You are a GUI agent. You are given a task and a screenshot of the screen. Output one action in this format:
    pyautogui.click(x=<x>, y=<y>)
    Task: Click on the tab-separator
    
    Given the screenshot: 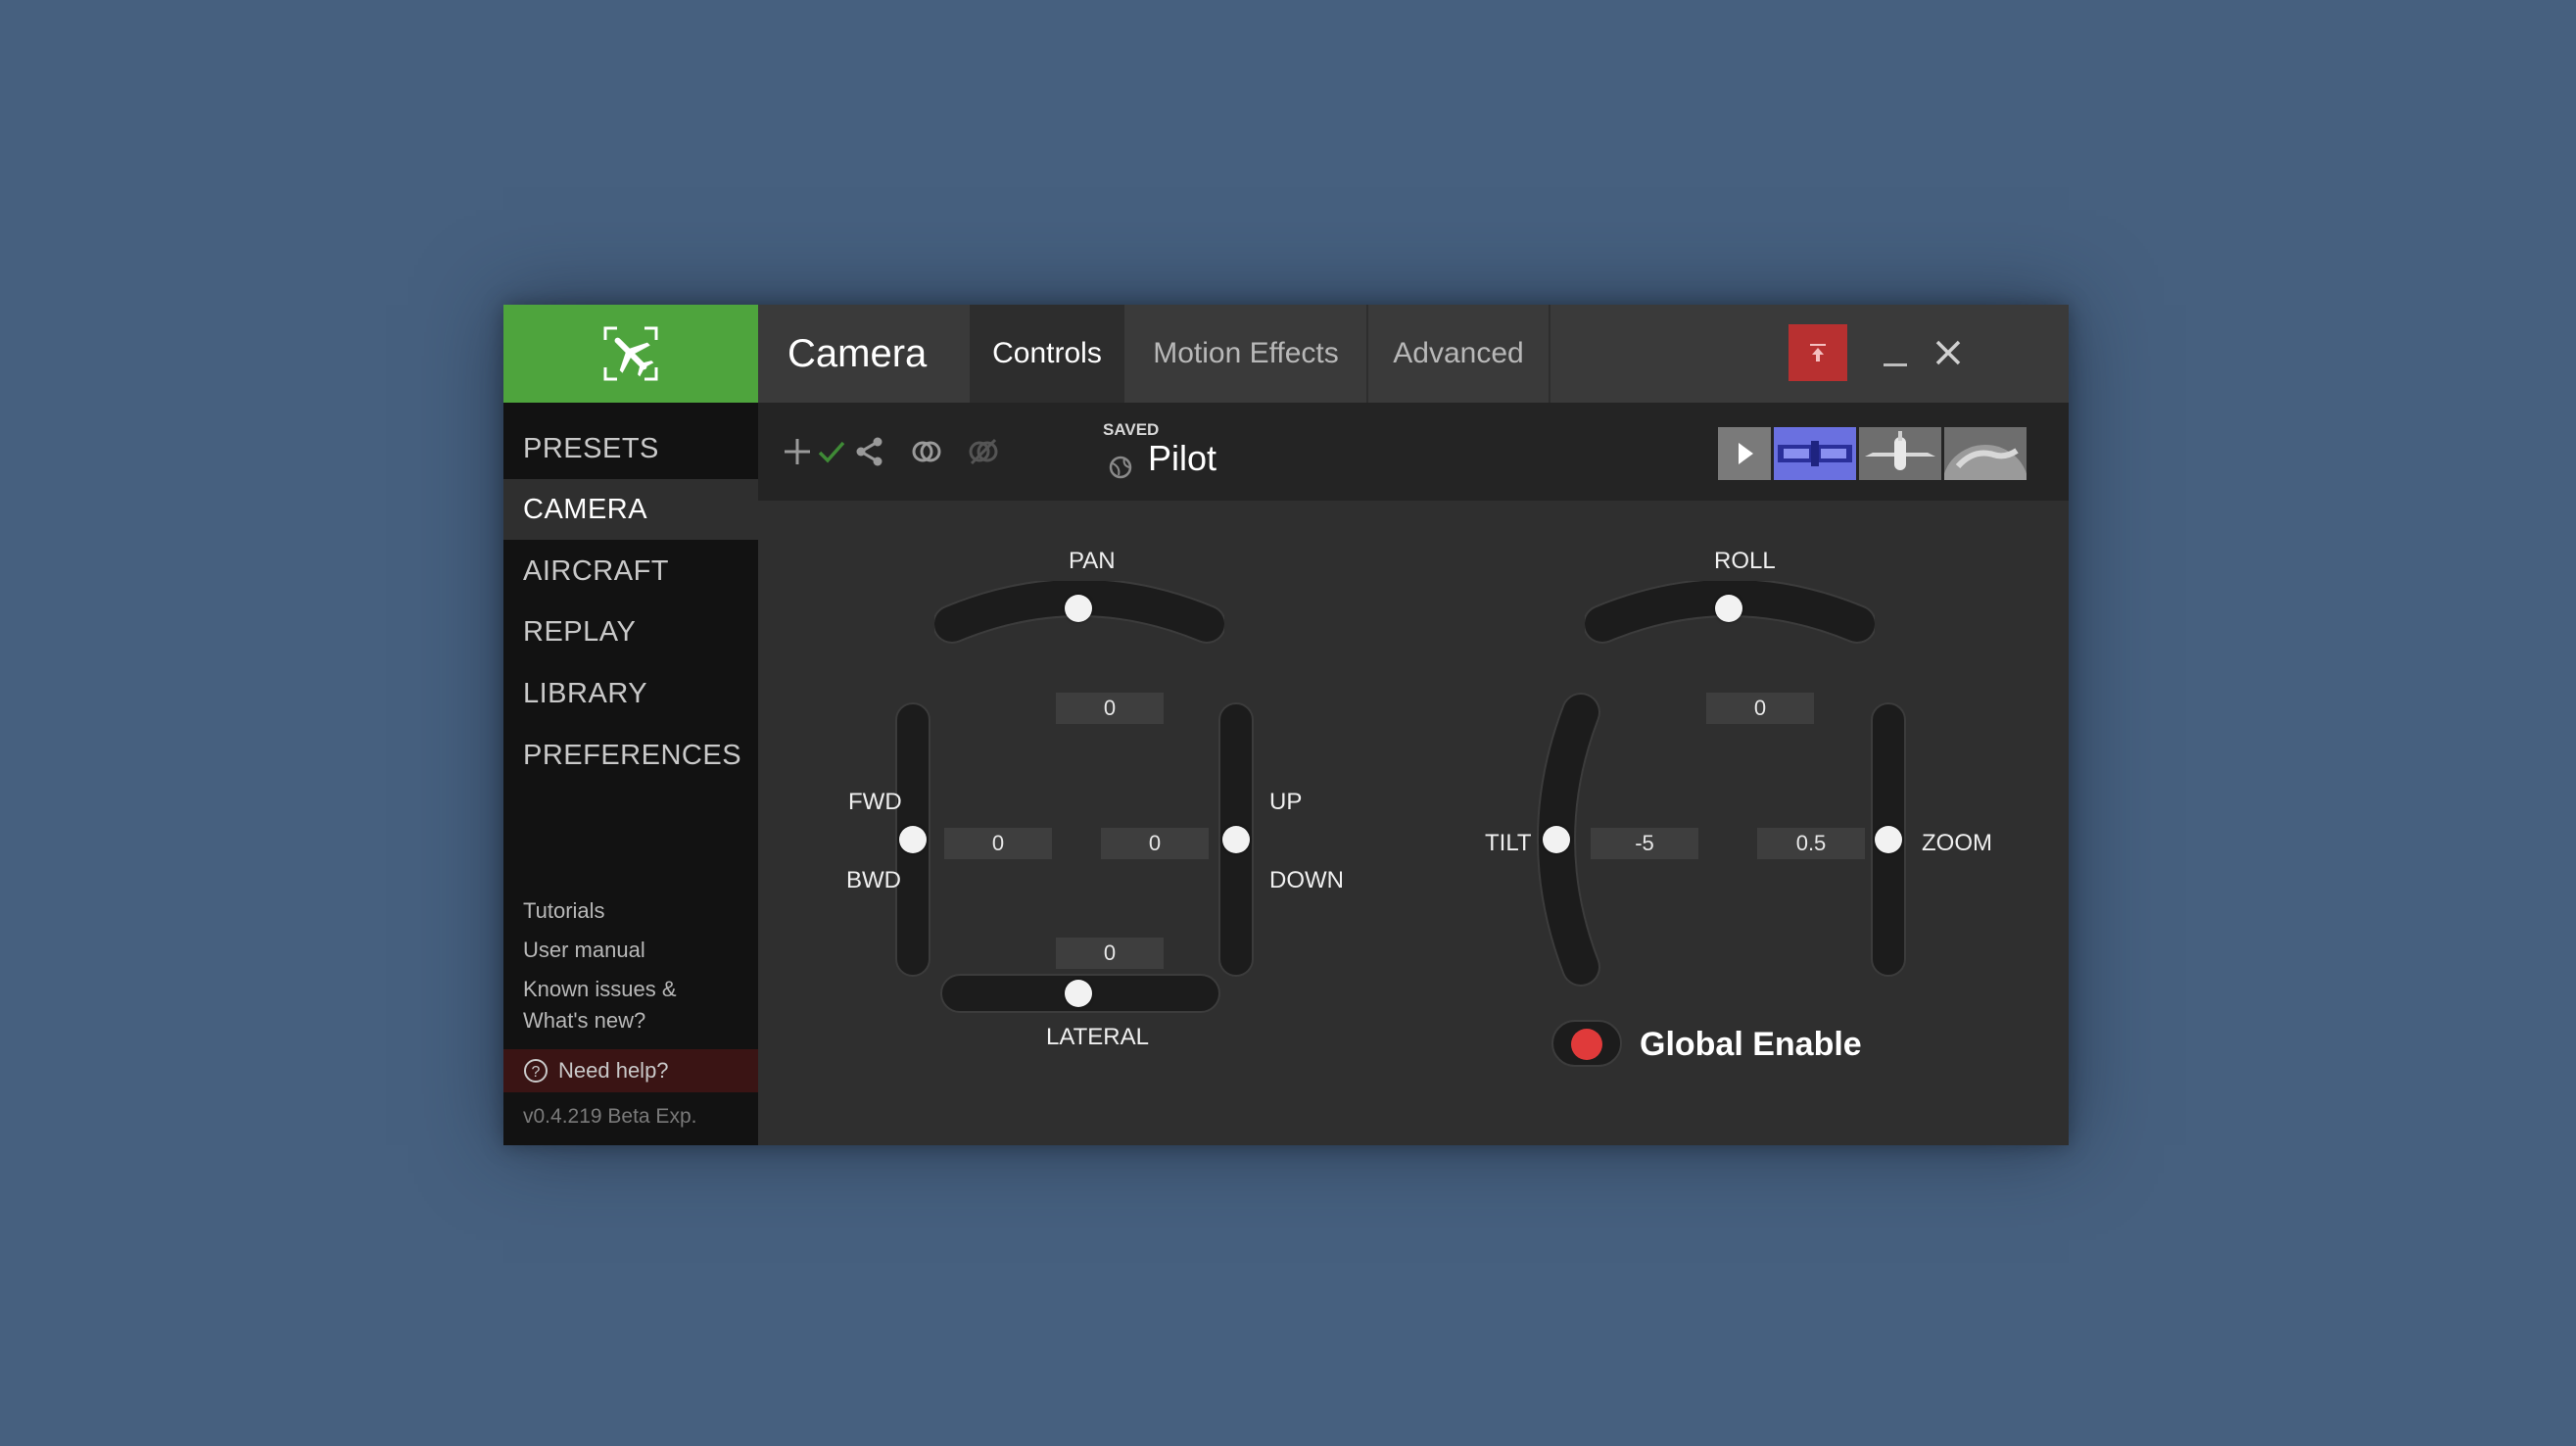 What is the action you would take?
    pyautogui.click(x=1549, y=354)
    